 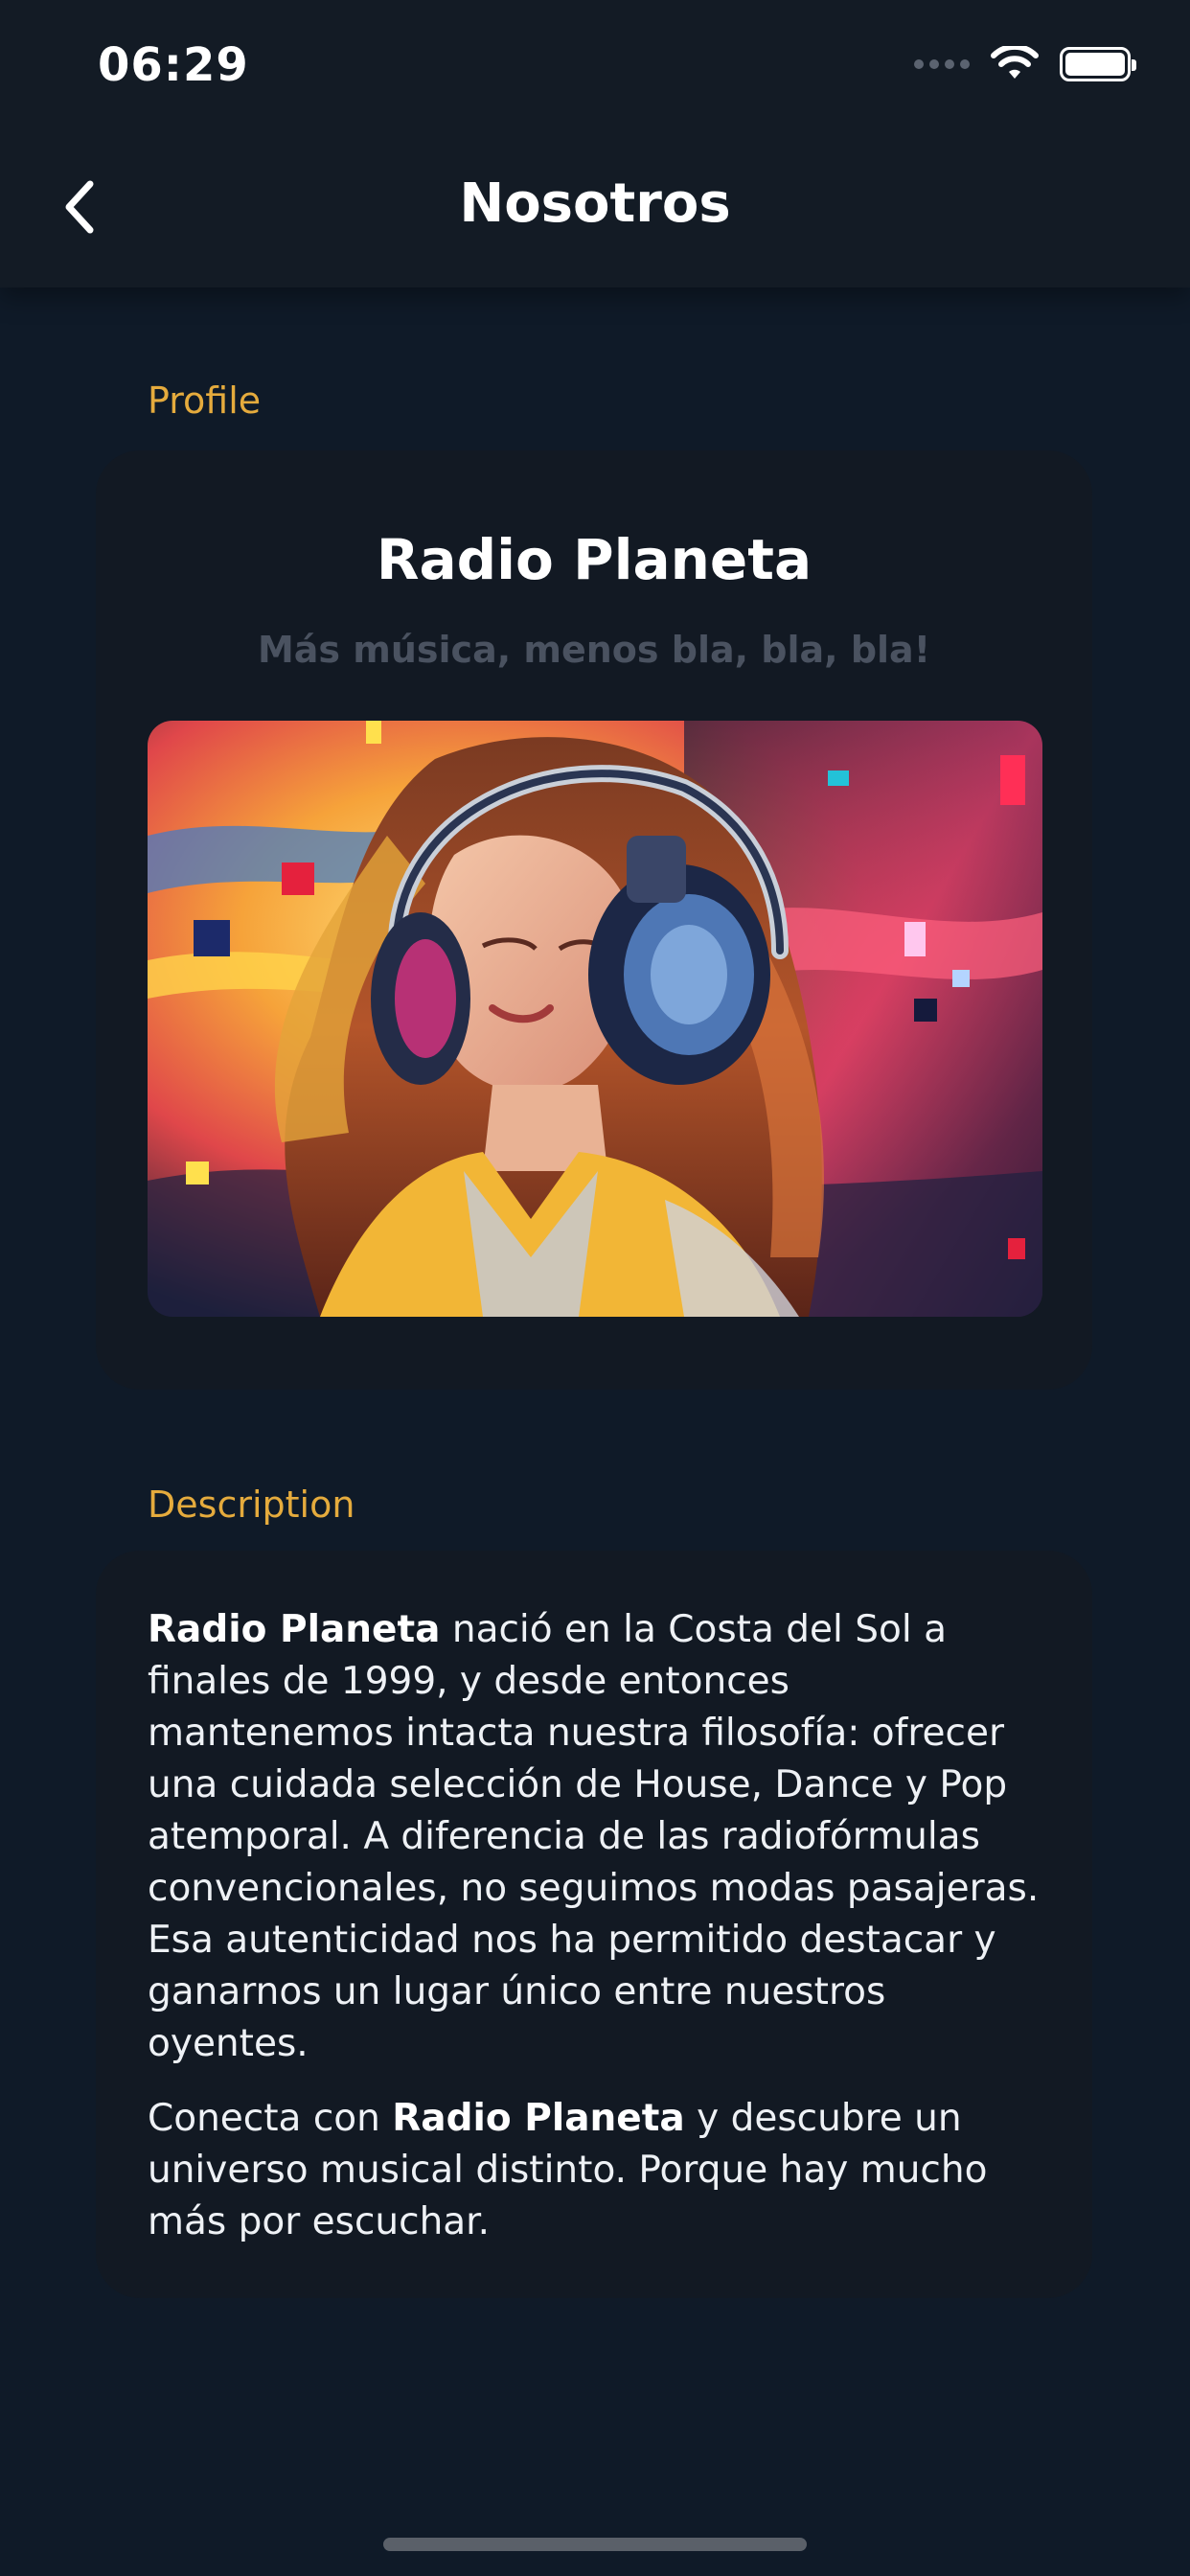 I want to click on status-icons, so click(x=1025, y=64).